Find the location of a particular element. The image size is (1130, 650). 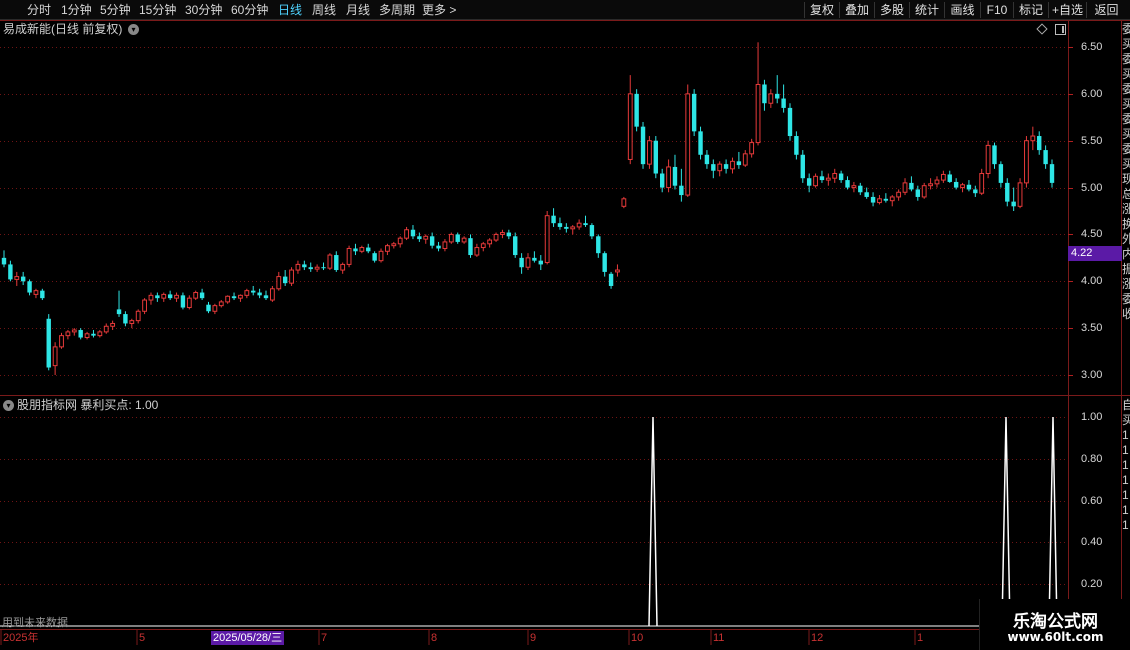

date-axis-label: 10 is located at coordinates (637, 638).